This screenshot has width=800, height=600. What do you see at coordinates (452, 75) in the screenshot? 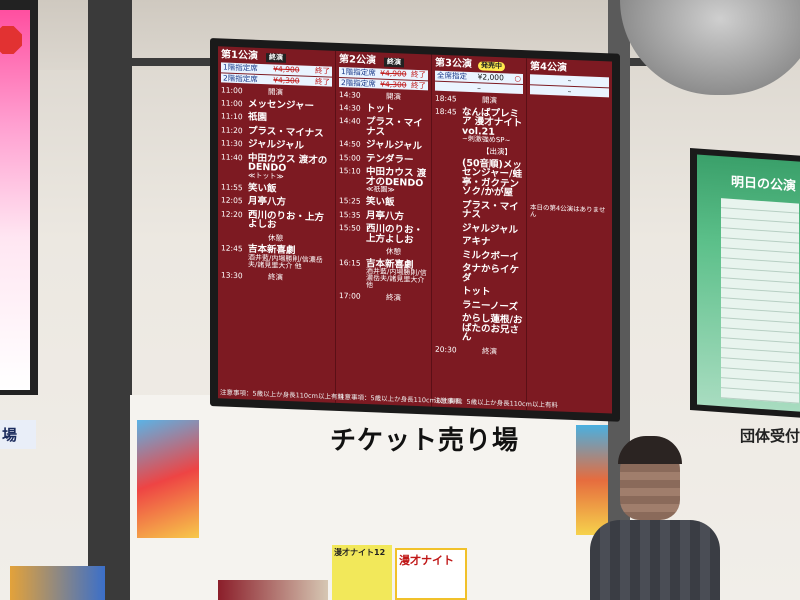
I see `ticket-label: 全席指定` at bounding box center [452, 75].